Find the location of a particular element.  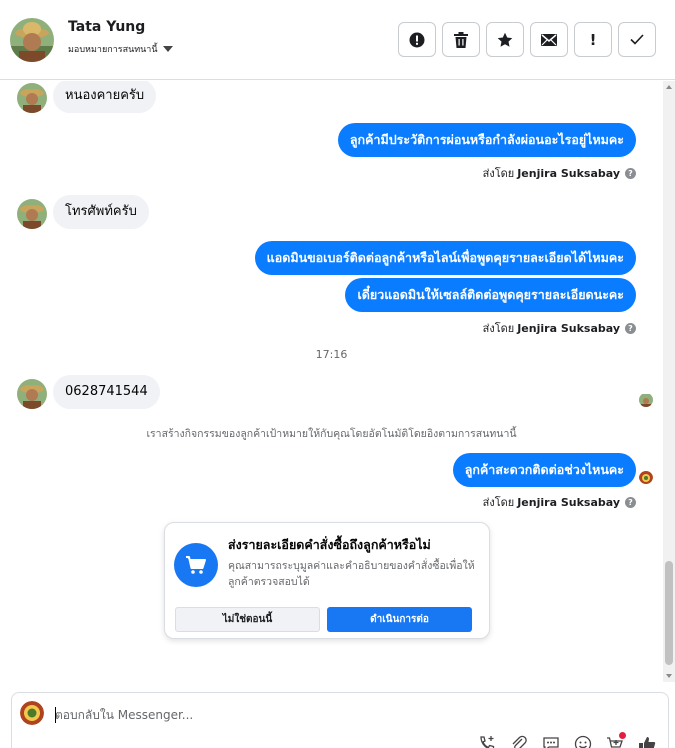

thumbs-up-icon is located at coordinates (647, 742).